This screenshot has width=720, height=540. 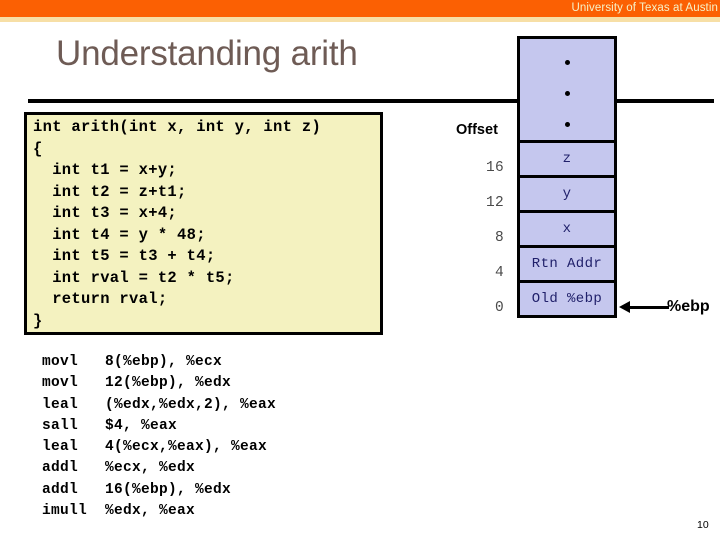 I want to click on stack-frame-diagram: z y x Rtn Addr Old %ebp, so click(x=567, y=177).